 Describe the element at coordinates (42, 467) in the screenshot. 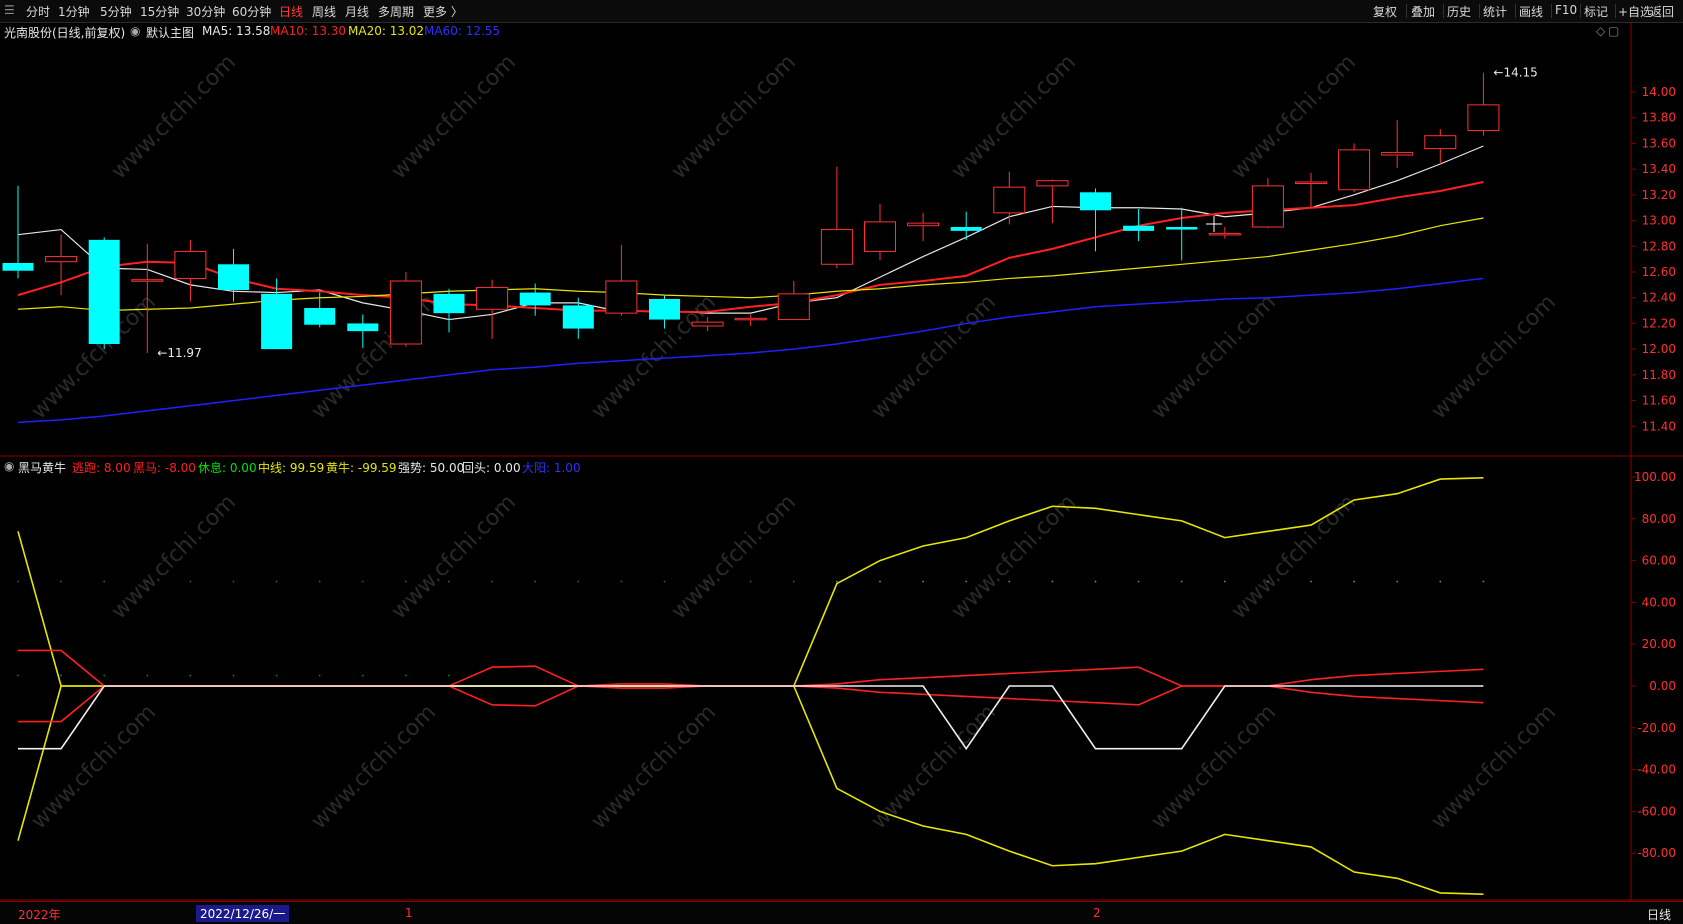

I see `sub-indicator-name: 黑马黄牛` at that location.